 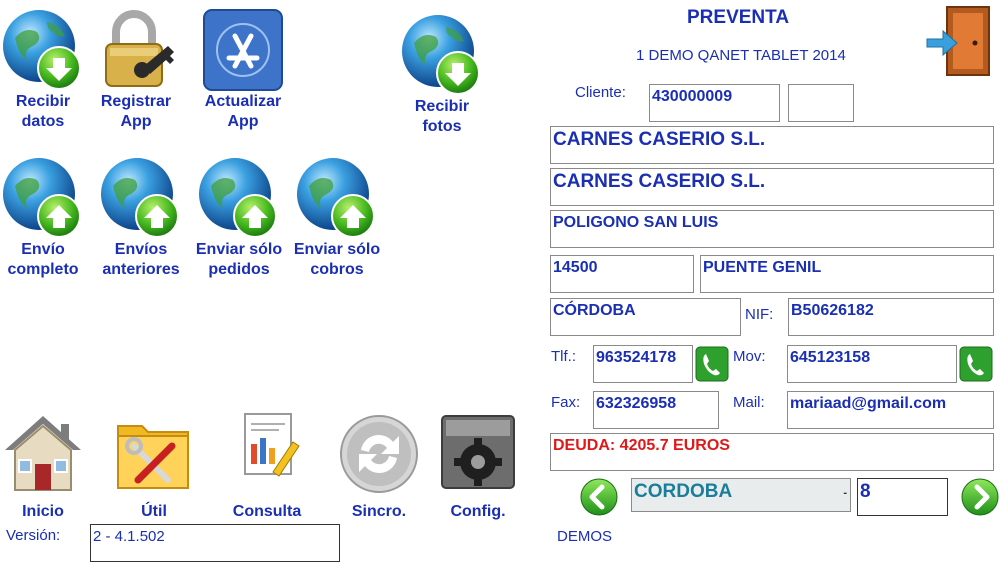 I want to click on envio-completo-button: Envío completo, so click(x=46, y=218).